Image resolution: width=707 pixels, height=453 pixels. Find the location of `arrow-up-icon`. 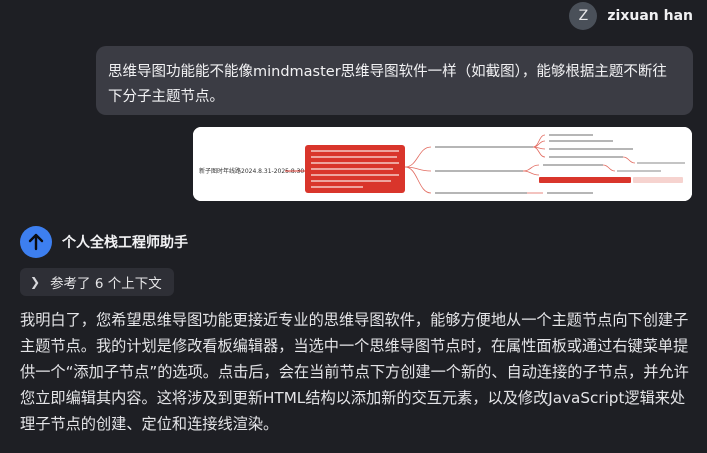

arrow-up-icon is located at coordinates (36, 242).